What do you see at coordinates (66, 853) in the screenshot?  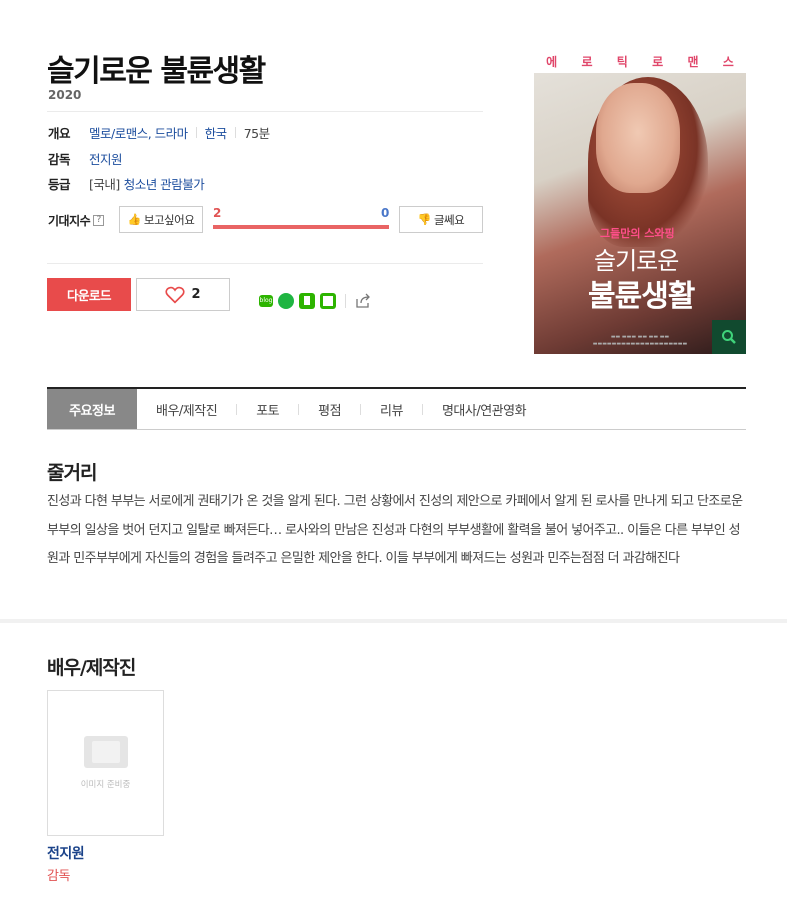 I see `cast-name-link: 전지원` at bounding box center [66, 853].